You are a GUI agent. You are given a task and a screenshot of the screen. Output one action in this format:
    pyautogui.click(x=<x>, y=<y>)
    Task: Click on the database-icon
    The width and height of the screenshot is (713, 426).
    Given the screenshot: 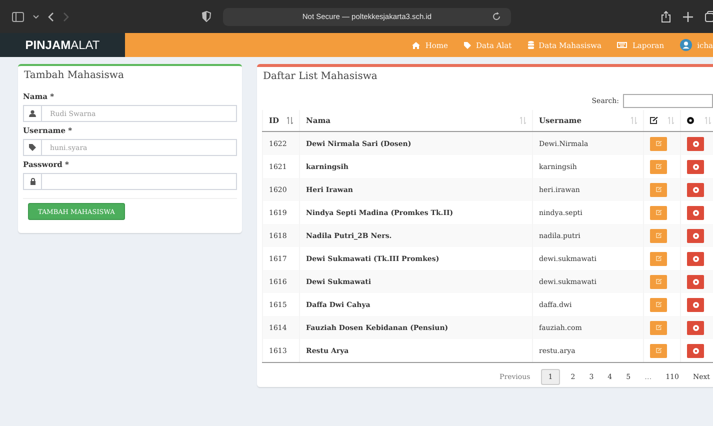 What is the action you would take?
    pyautogui.click(x=531, y=45)
    